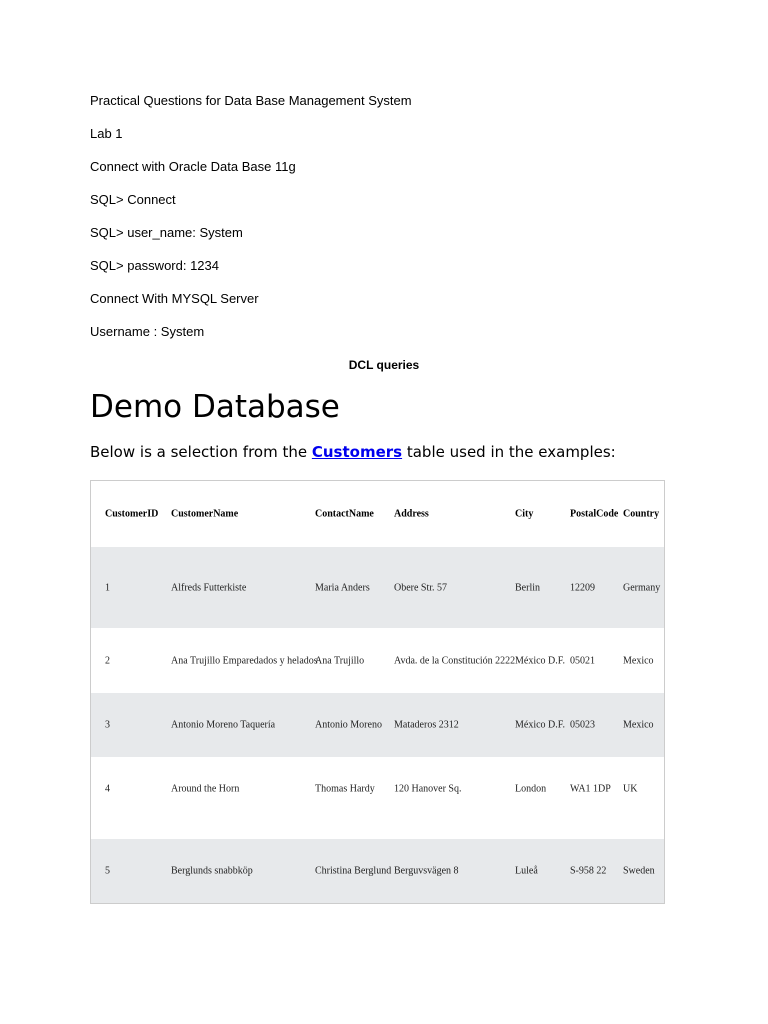  I want to click on table-cell: Thomas Hardy, so click(345, 789).